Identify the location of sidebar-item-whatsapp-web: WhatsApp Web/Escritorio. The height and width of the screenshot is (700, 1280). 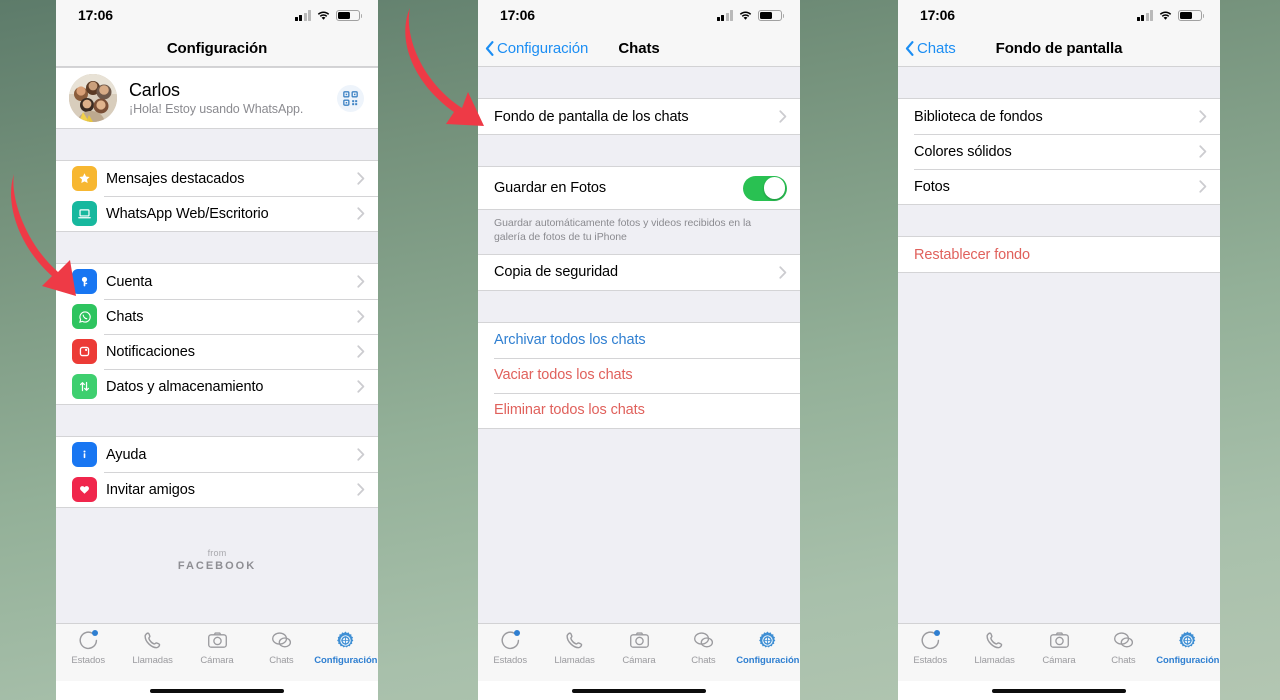
(217, 213).